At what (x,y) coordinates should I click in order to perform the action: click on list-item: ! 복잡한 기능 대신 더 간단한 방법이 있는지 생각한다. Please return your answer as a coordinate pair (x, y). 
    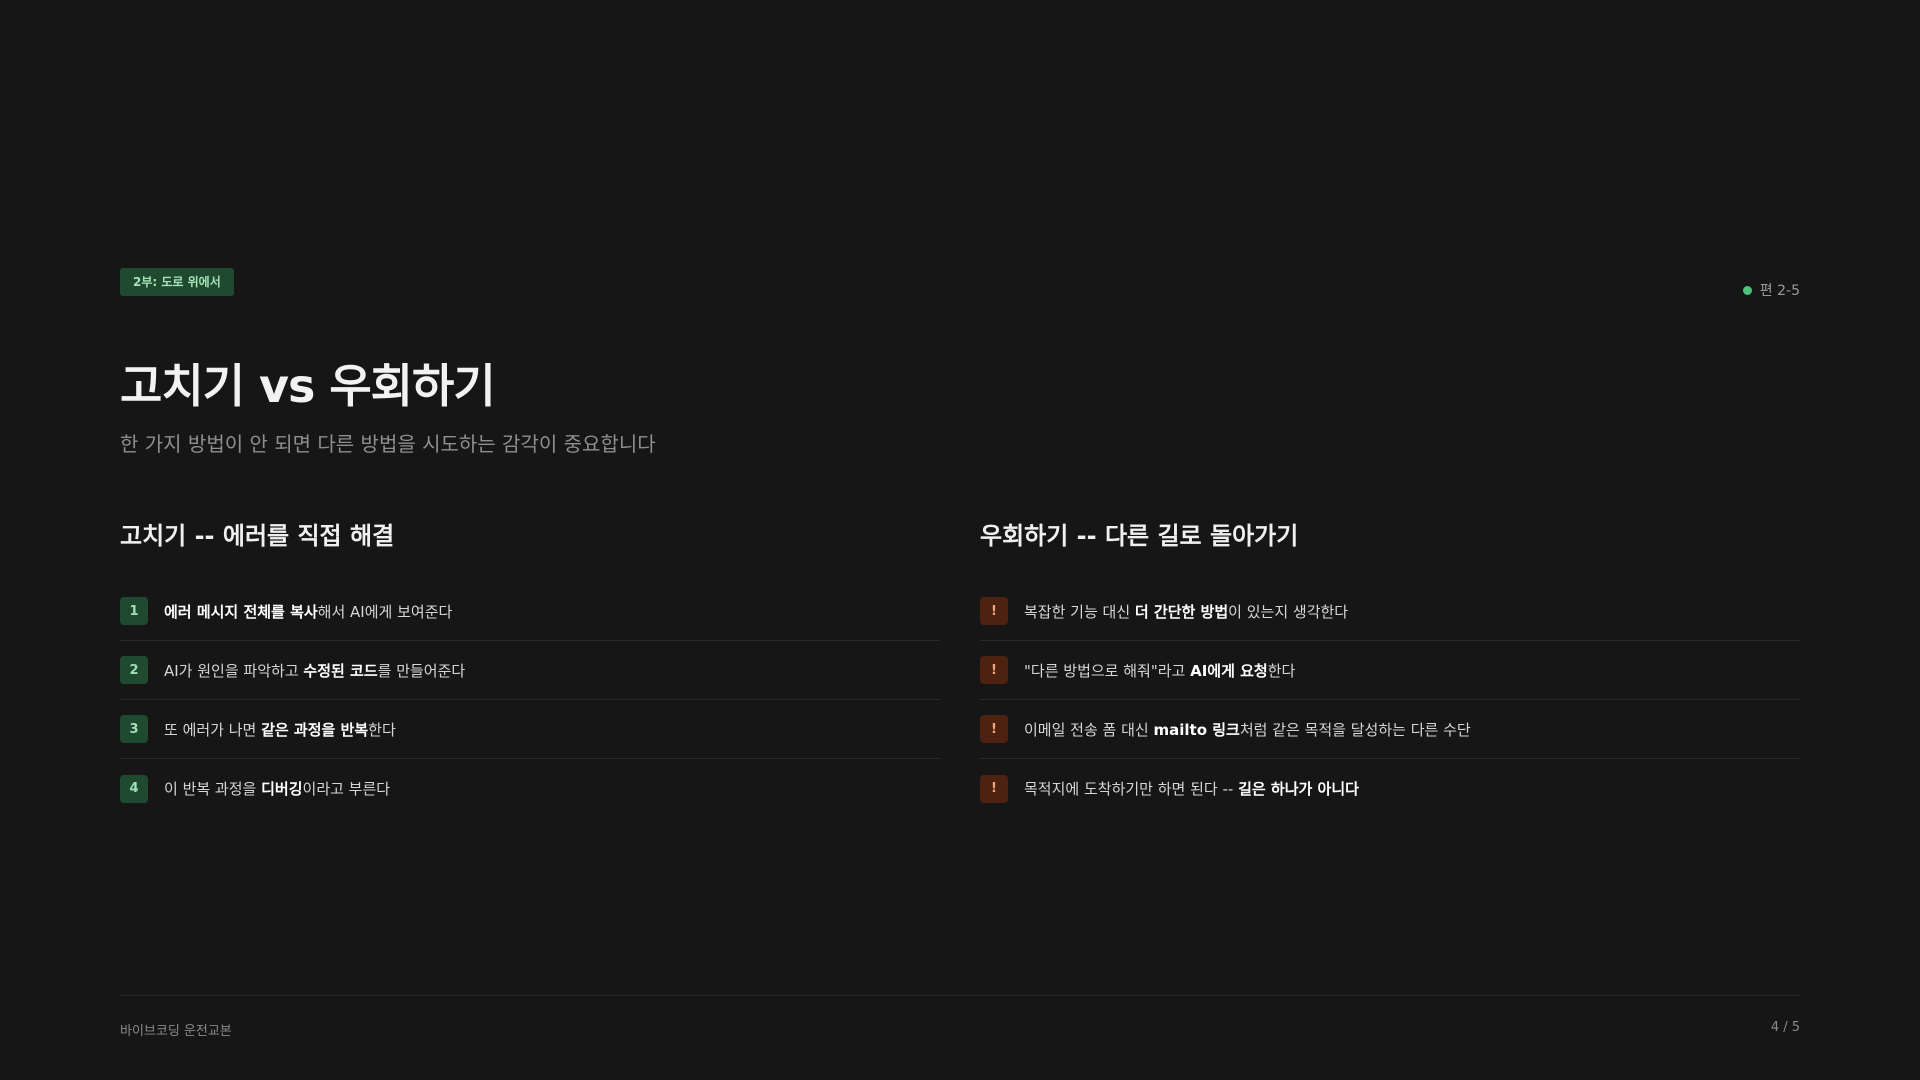
    Looking at the image, I should click on (1390, 611).